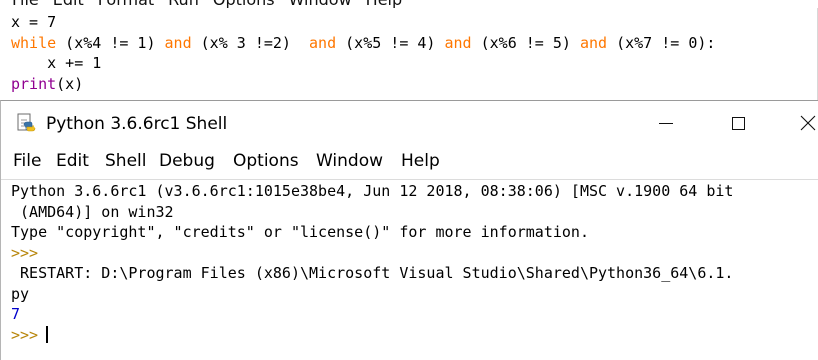 The width and height of the screenshot is (818, 360). I want to click on menu-shell: Shell, so click(125, 161).